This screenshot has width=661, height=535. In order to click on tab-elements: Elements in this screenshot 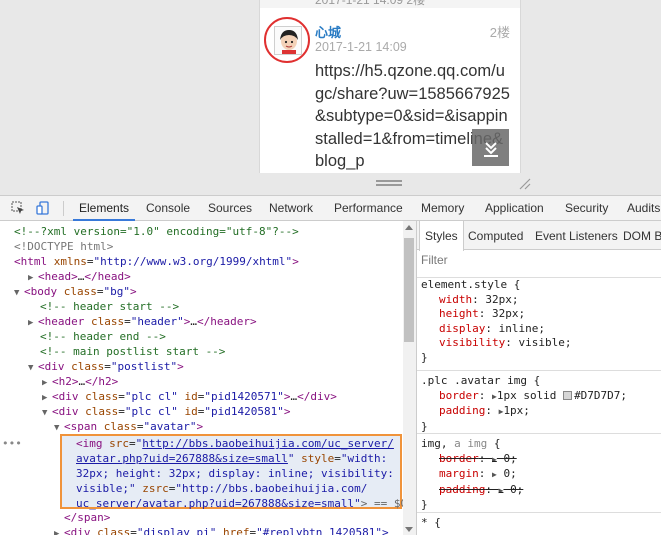, I will do `click(104, 208)`.